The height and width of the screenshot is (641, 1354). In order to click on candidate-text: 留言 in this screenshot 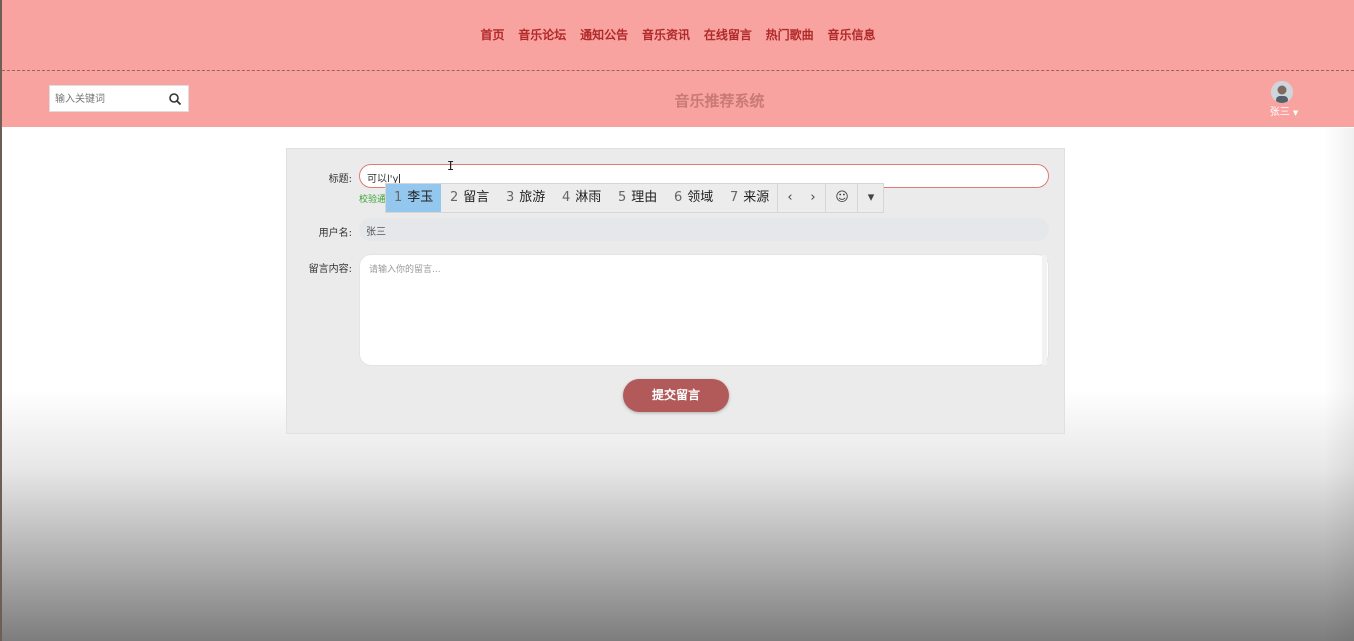, I will do `click(476, 197)`.